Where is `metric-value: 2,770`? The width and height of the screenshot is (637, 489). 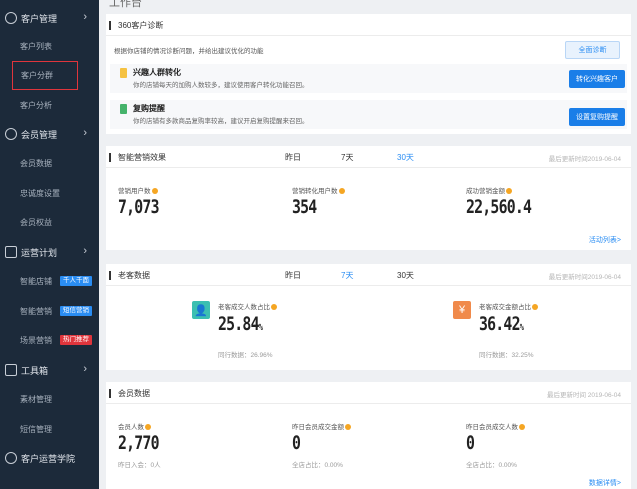
metric-value: 2,770 is located at coordinates (139, 443).